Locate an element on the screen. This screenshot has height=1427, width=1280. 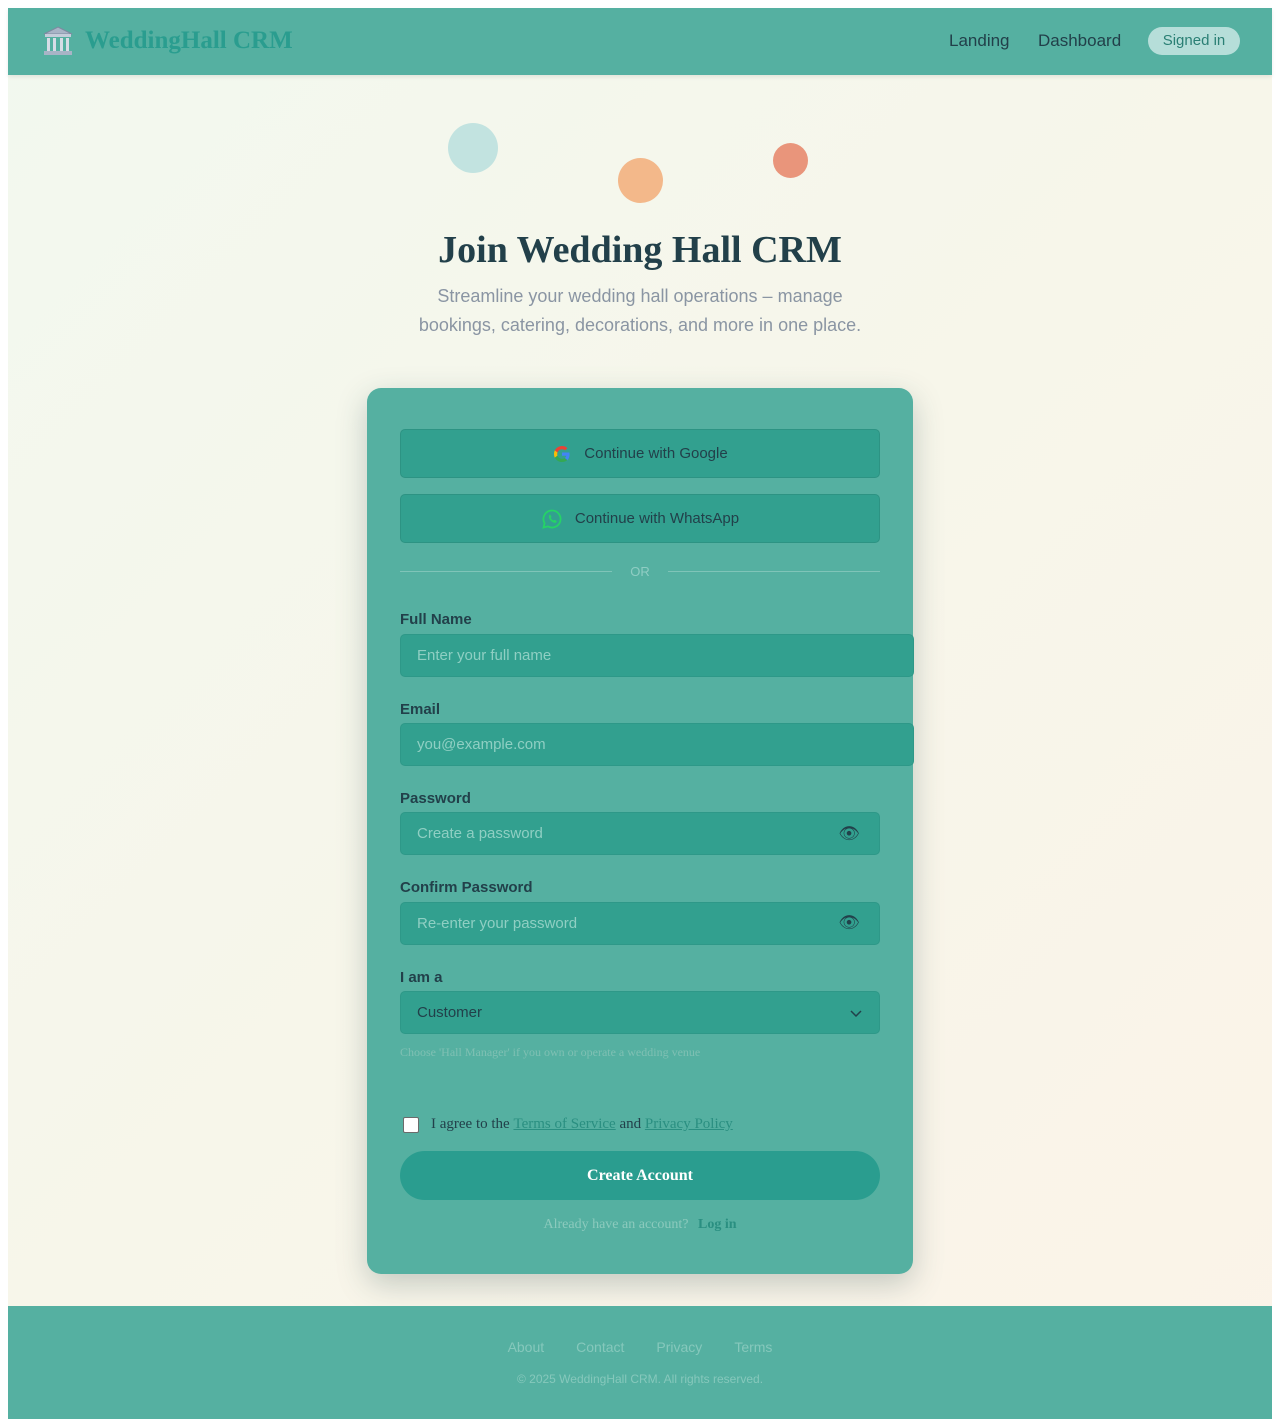
login-prompt-row: Already have an account? Log in is located at coordinates (640, 1225).